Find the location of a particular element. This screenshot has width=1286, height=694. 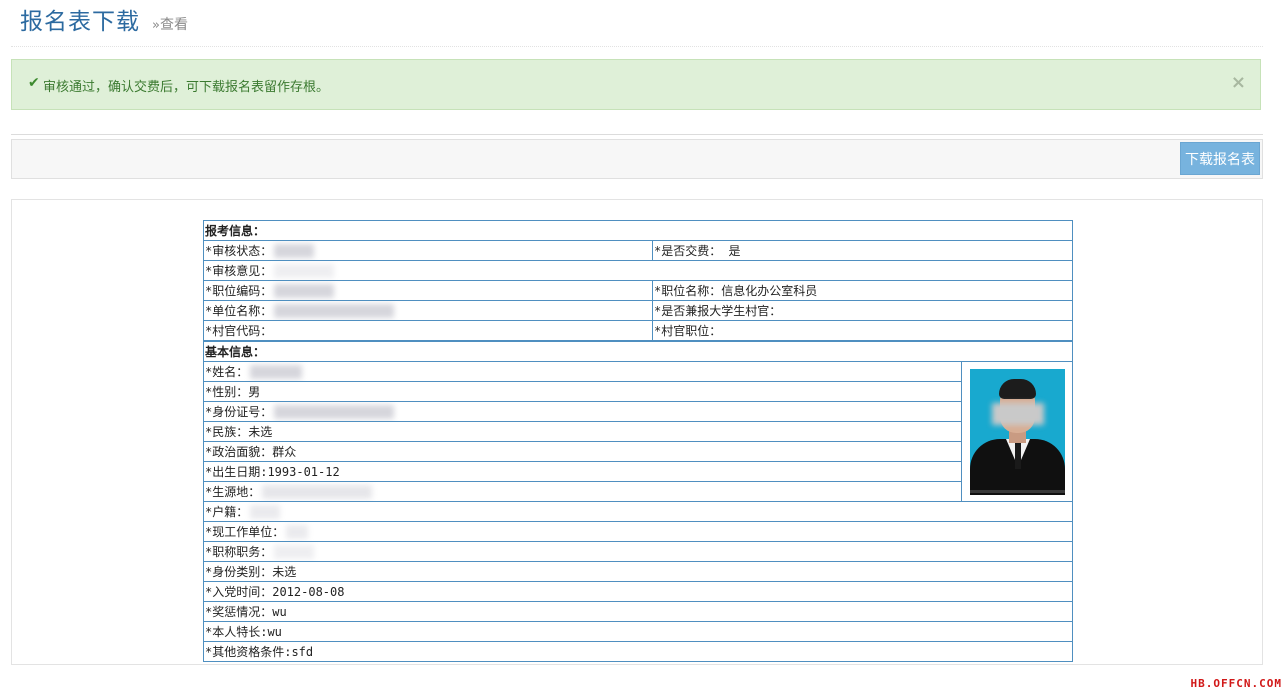

rewards-label: *奖惩情况： is located at coordinates (239, 611).